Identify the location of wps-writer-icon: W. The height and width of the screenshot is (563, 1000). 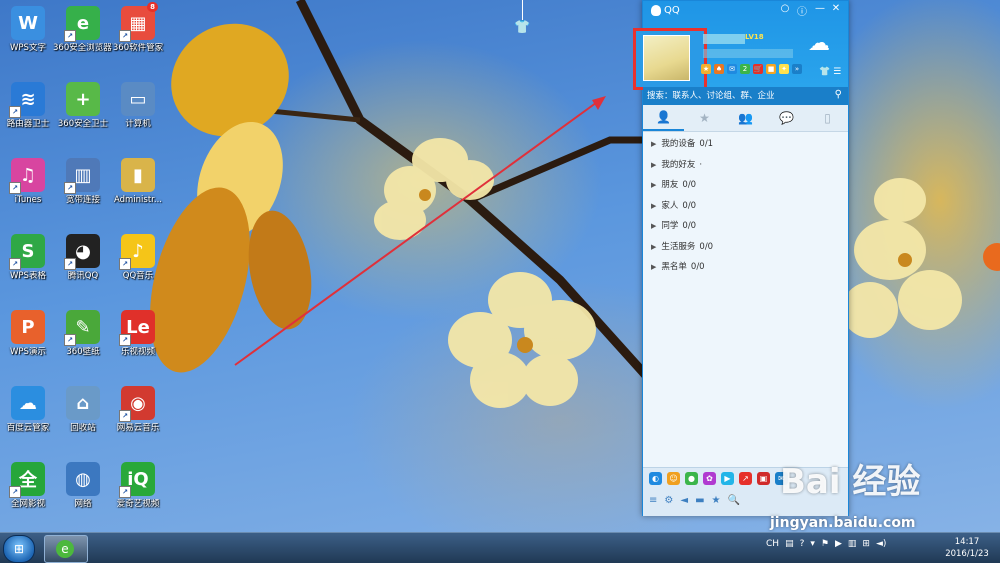
(28, 23).